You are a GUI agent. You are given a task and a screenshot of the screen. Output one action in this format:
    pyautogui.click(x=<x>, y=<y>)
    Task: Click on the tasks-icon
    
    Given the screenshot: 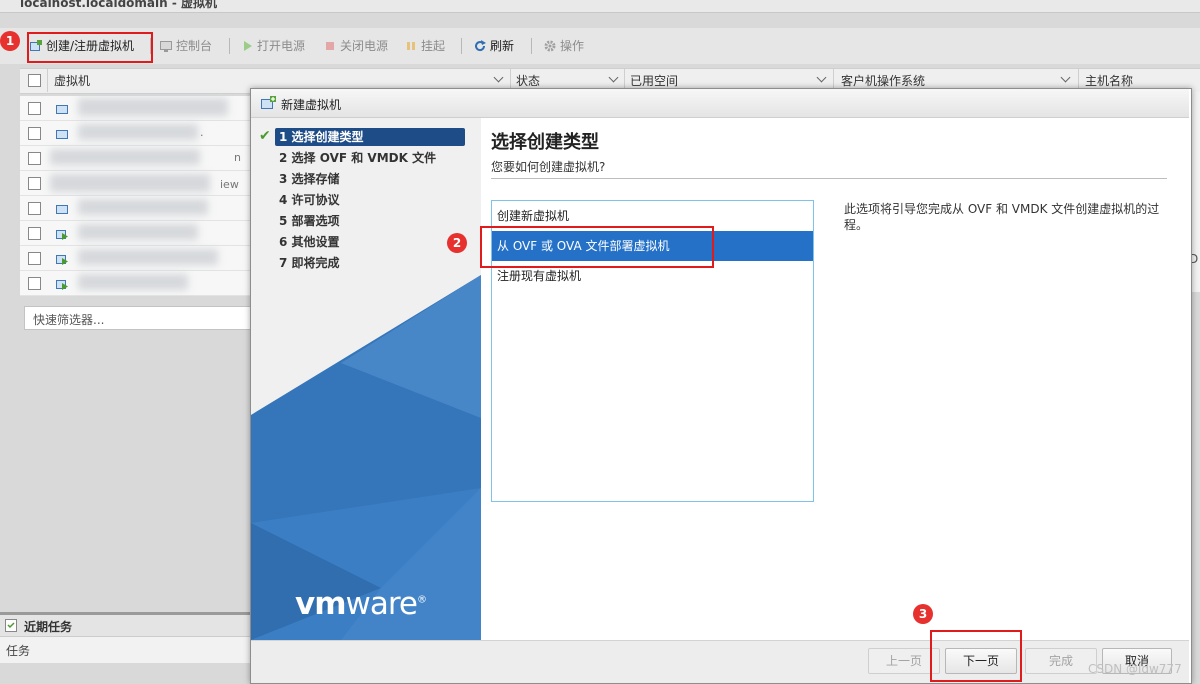 What is the action you would take?
    pyautogui.click(x=11, y=625)
    